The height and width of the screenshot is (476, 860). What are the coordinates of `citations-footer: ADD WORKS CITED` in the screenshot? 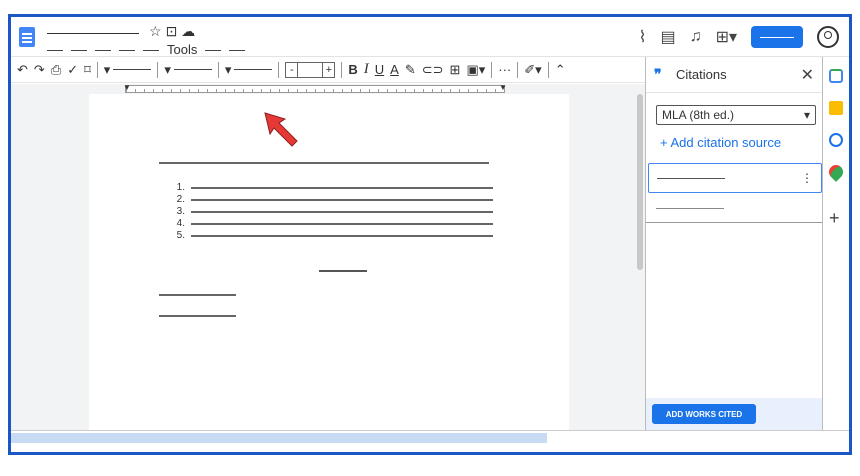 It's located at (734, 414).